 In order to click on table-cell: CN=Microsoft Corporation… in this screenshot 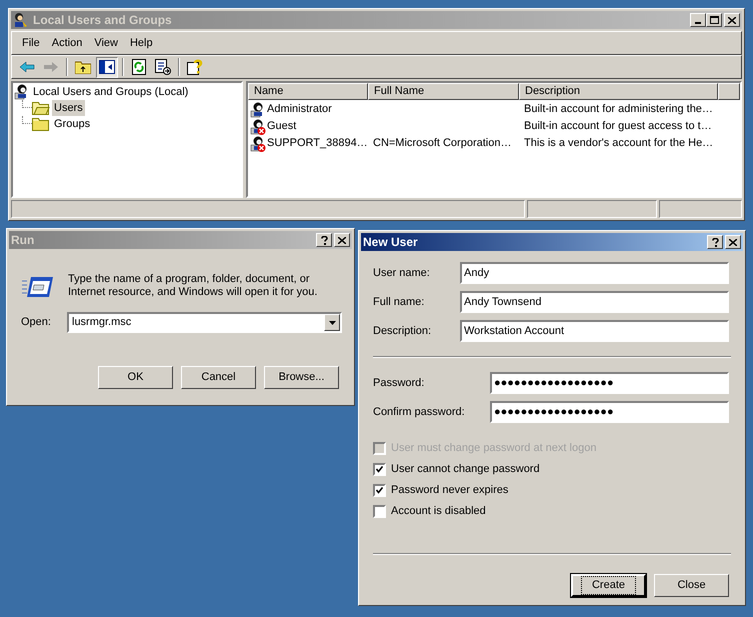, I will do `click(442, 143)`.